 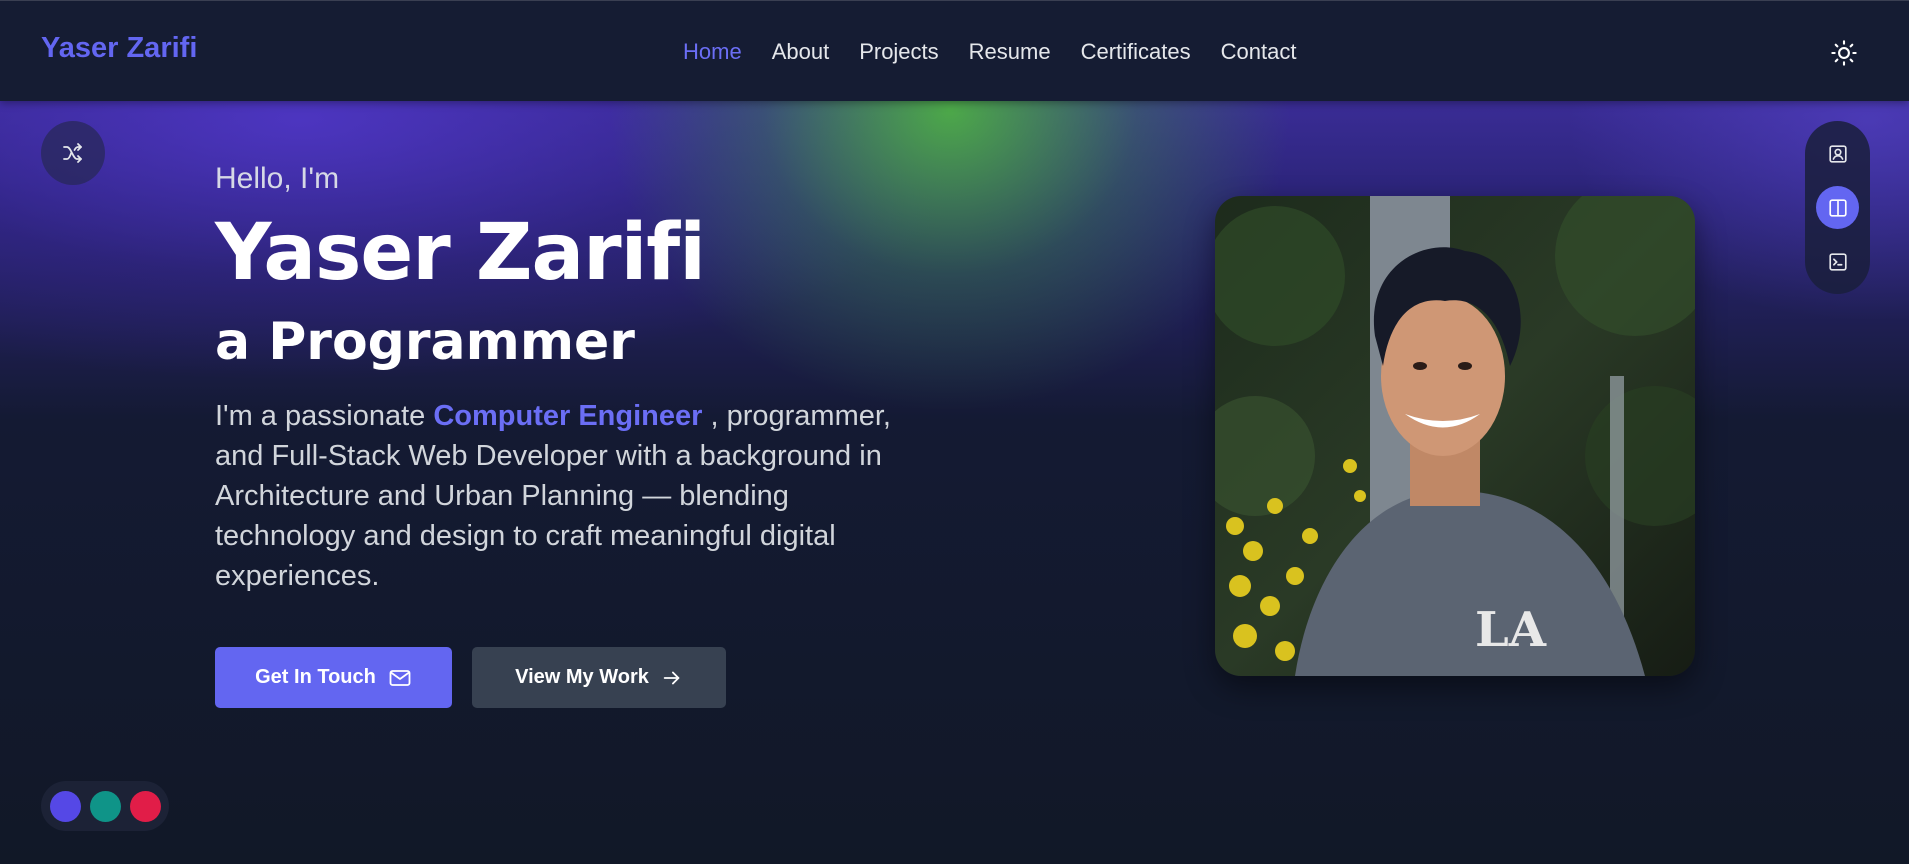 I want to click on terminal-button, so click(x=1837, y=261).